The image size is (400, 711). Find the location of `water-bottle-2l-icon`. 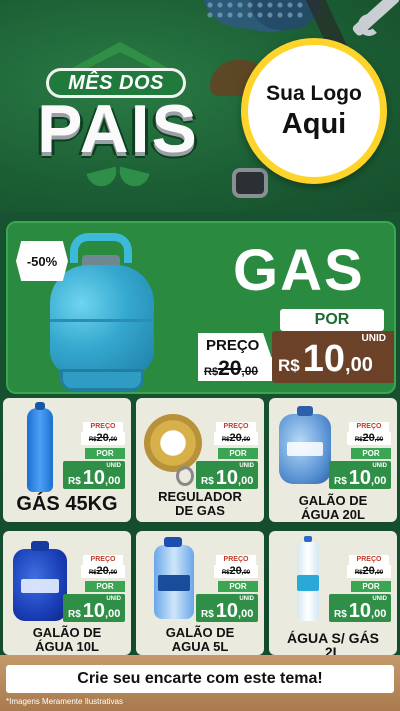

water-bottle-2l-icon is located at coordinates (303, 579).